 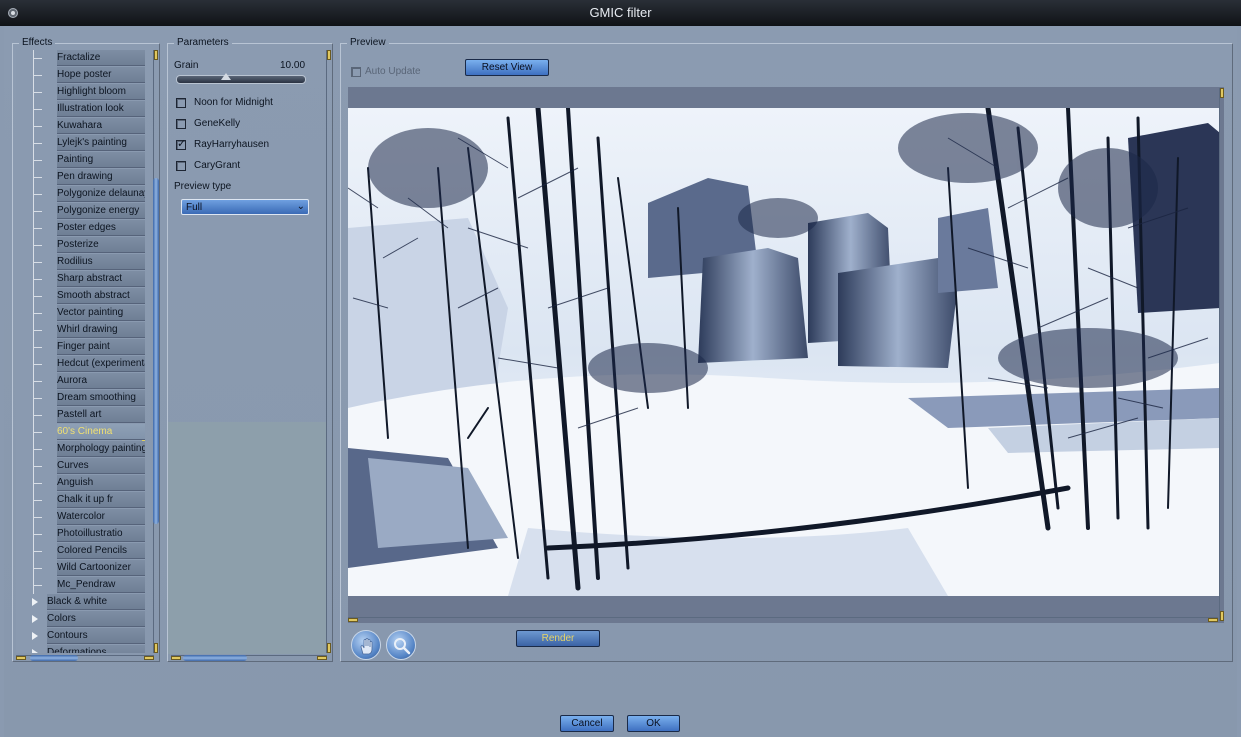 I want to click on effect-item: Anguish, so click(x=80, y=483).